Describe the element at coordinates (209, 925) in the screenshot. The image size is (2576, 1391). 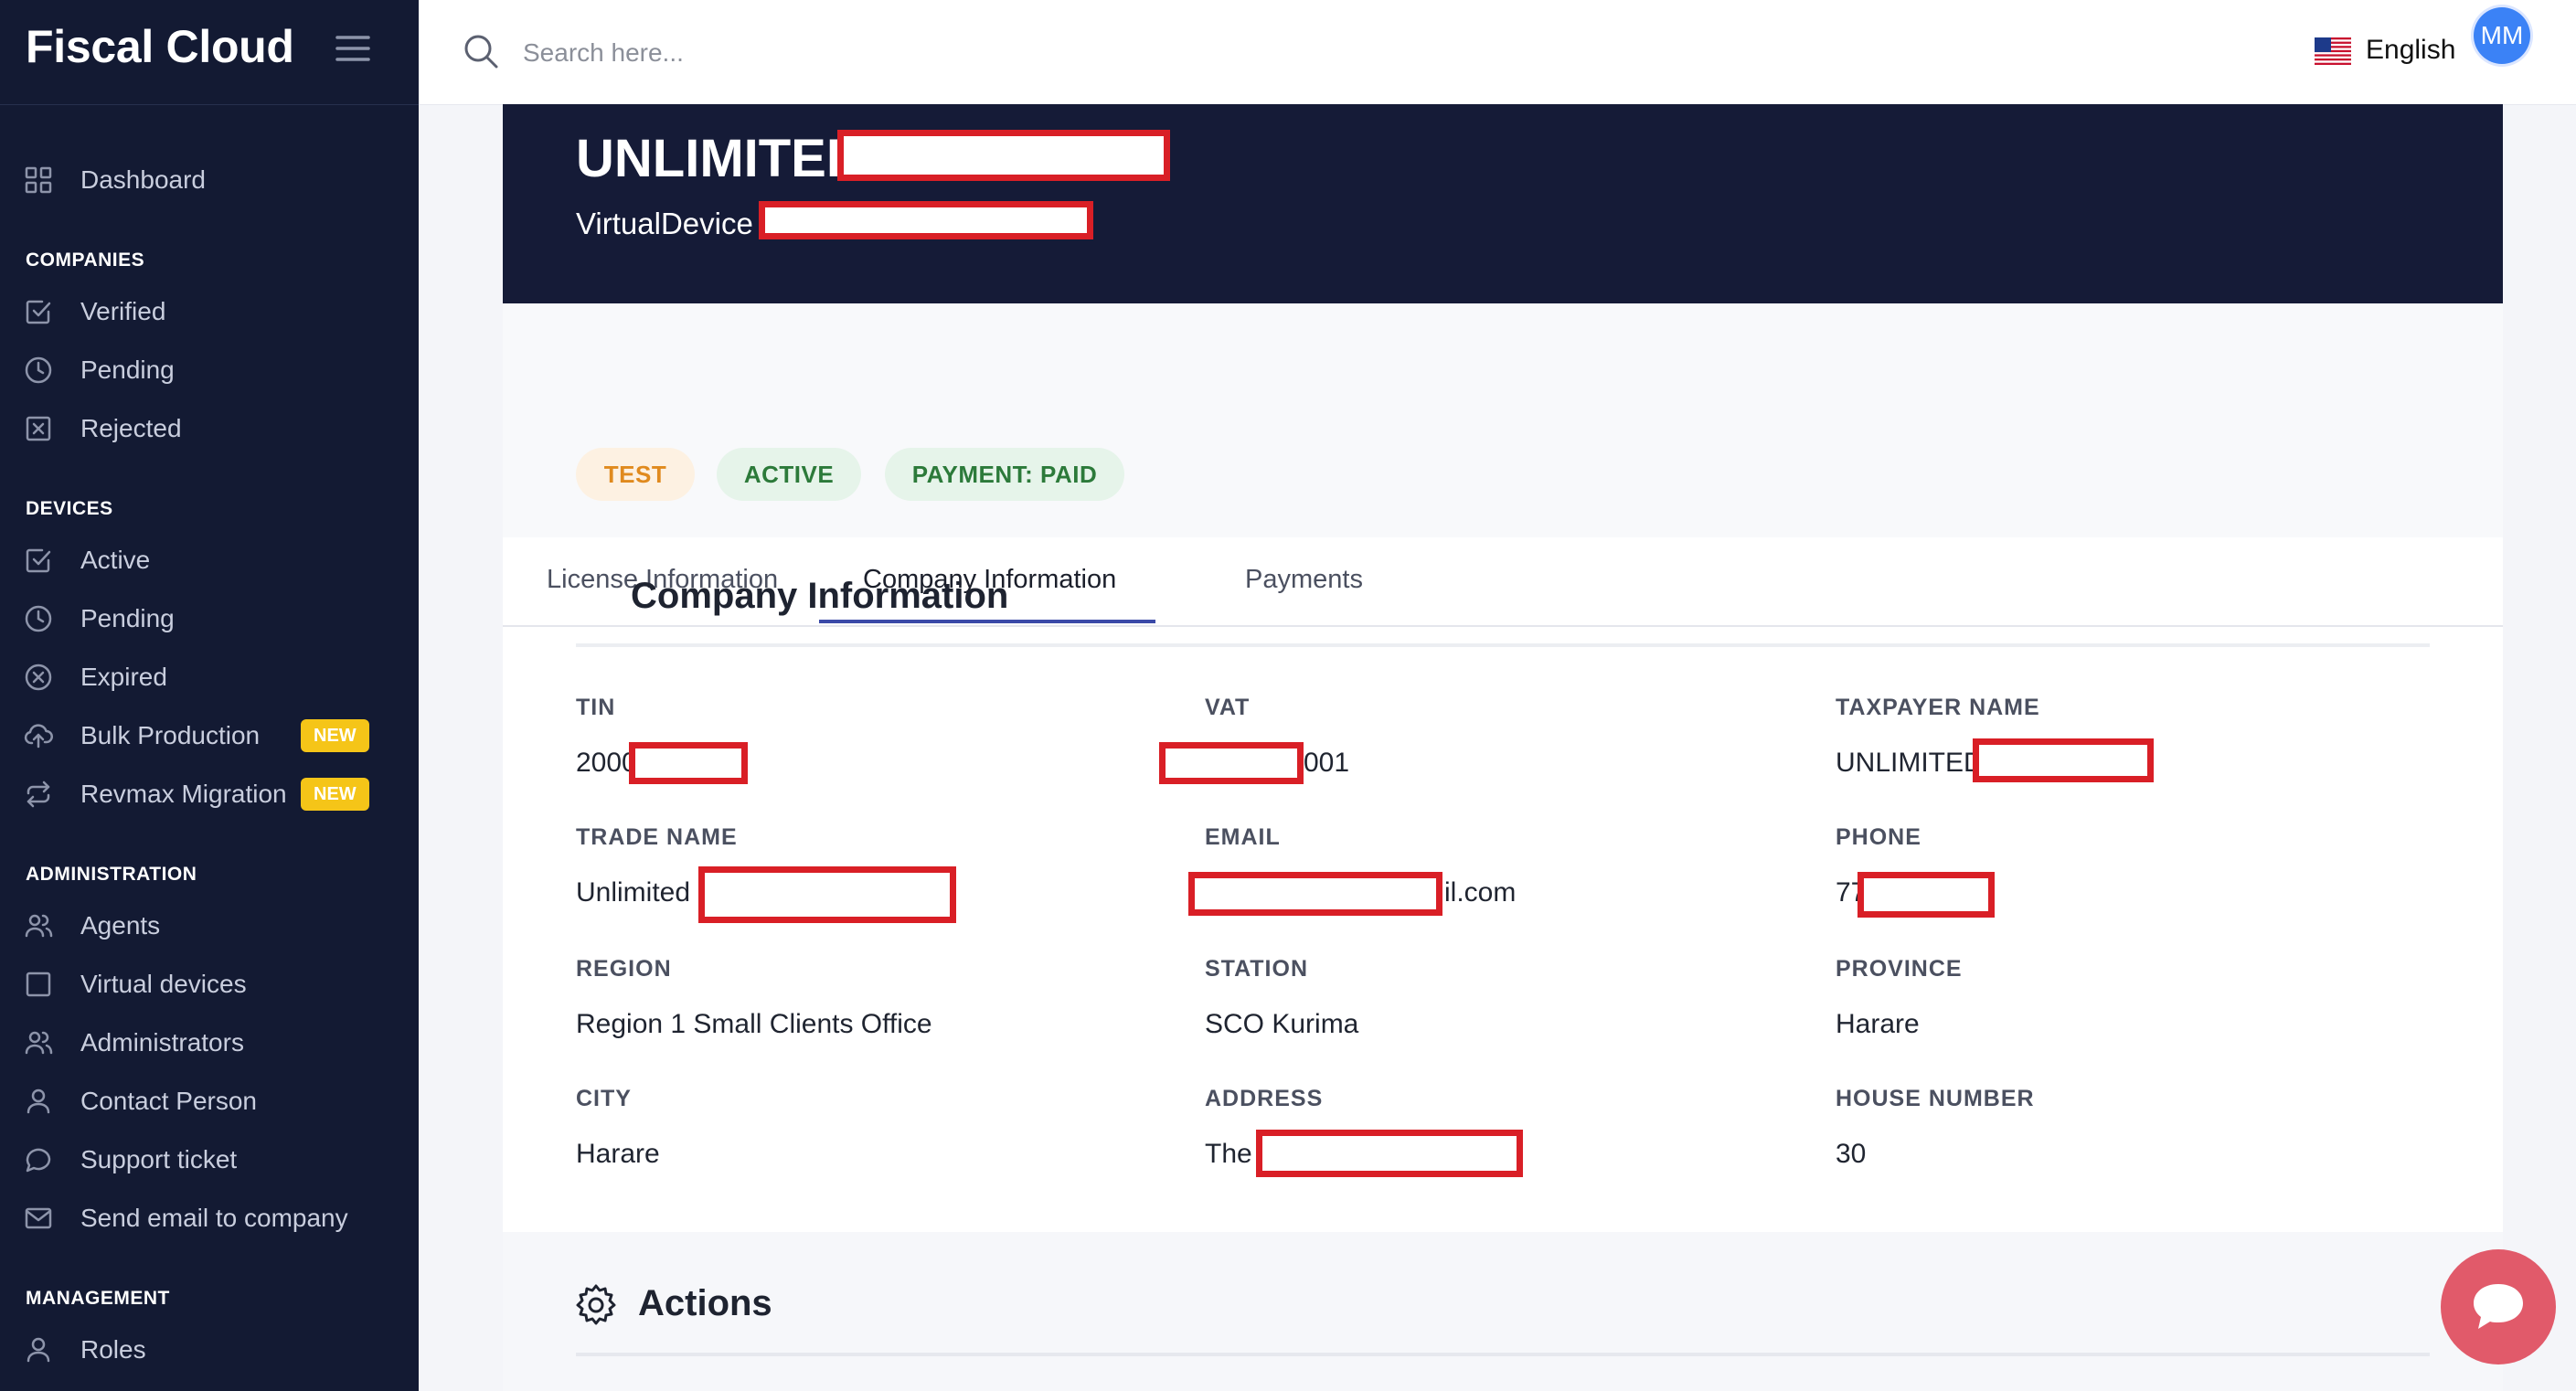
I see `sidebar-item-agents: Agents` at that location.